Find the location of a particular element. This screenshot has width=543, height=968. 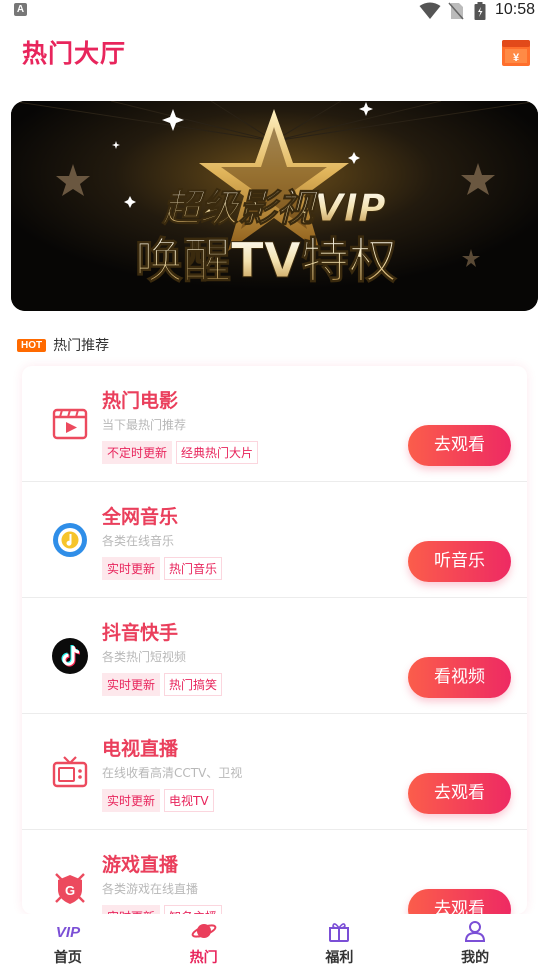

tab-label: 福利 is located at coordinates (339, 958).